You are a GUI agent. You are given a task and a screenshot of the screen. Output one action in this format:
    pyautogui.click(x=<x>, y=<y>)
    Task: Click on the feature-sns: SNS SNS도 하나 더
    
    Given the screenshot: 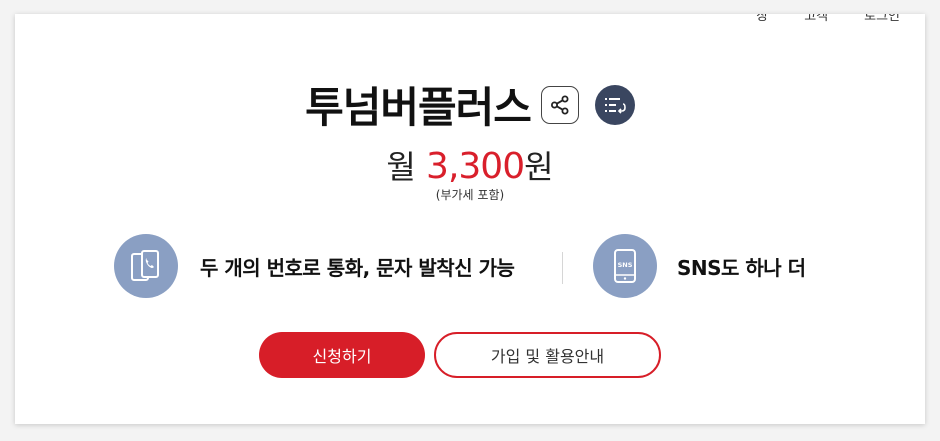 What is the action you would take?
    pyautogui.click(x=699, y=266)
    